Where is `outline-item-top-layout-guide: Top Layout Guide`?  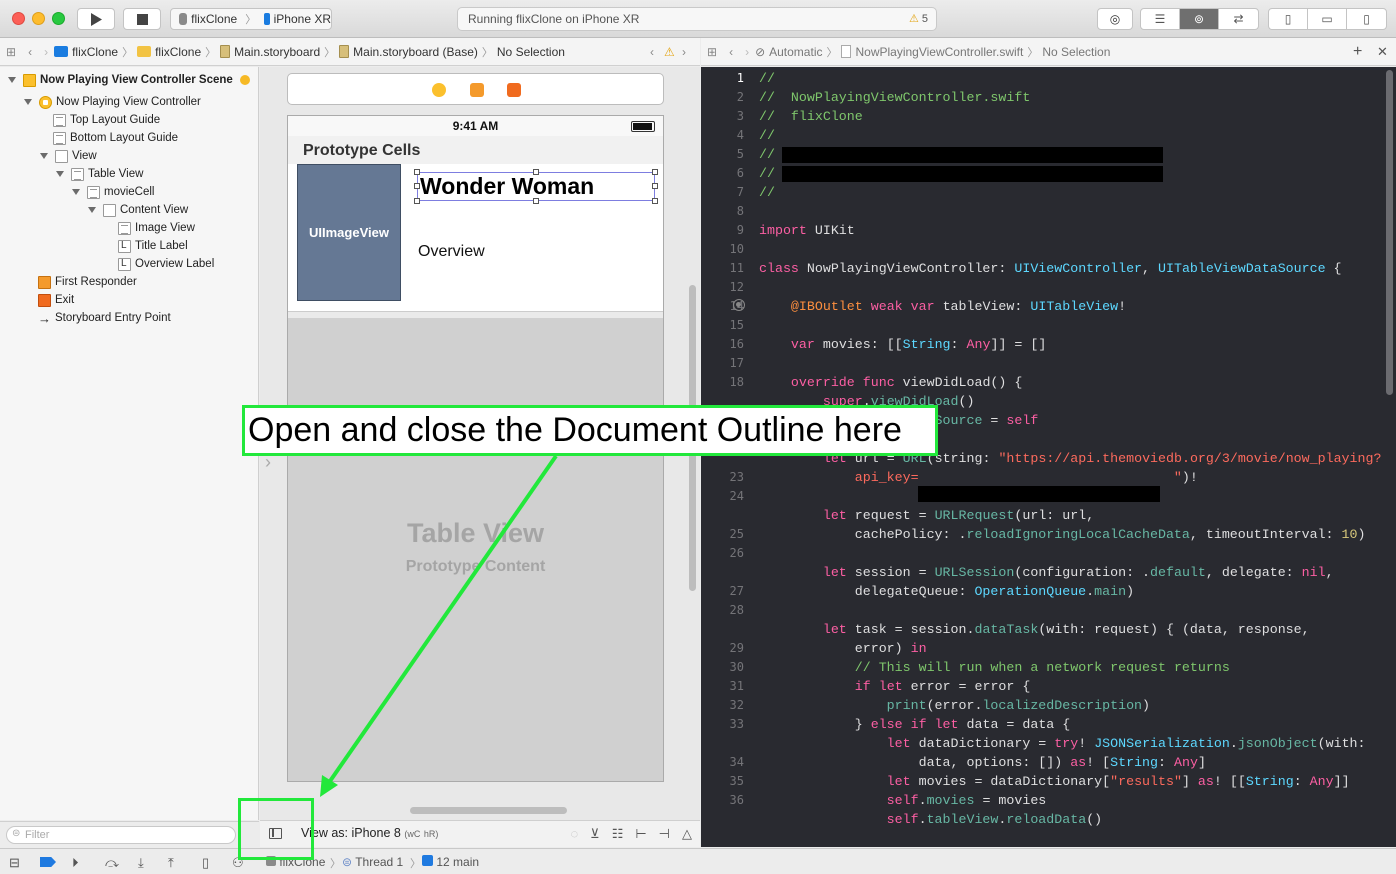
outline-item-top-layout-guide: Top Layout Guide is located at coordinates (106, 120).